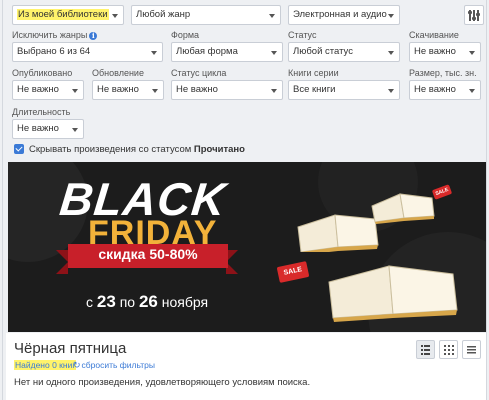 This screenshot has height=400, width=489. What do you see at coordinates (340, 14) in the screenshot?
I see `format-select-value: Электронная и аудио` at bounding box center [340, 14].